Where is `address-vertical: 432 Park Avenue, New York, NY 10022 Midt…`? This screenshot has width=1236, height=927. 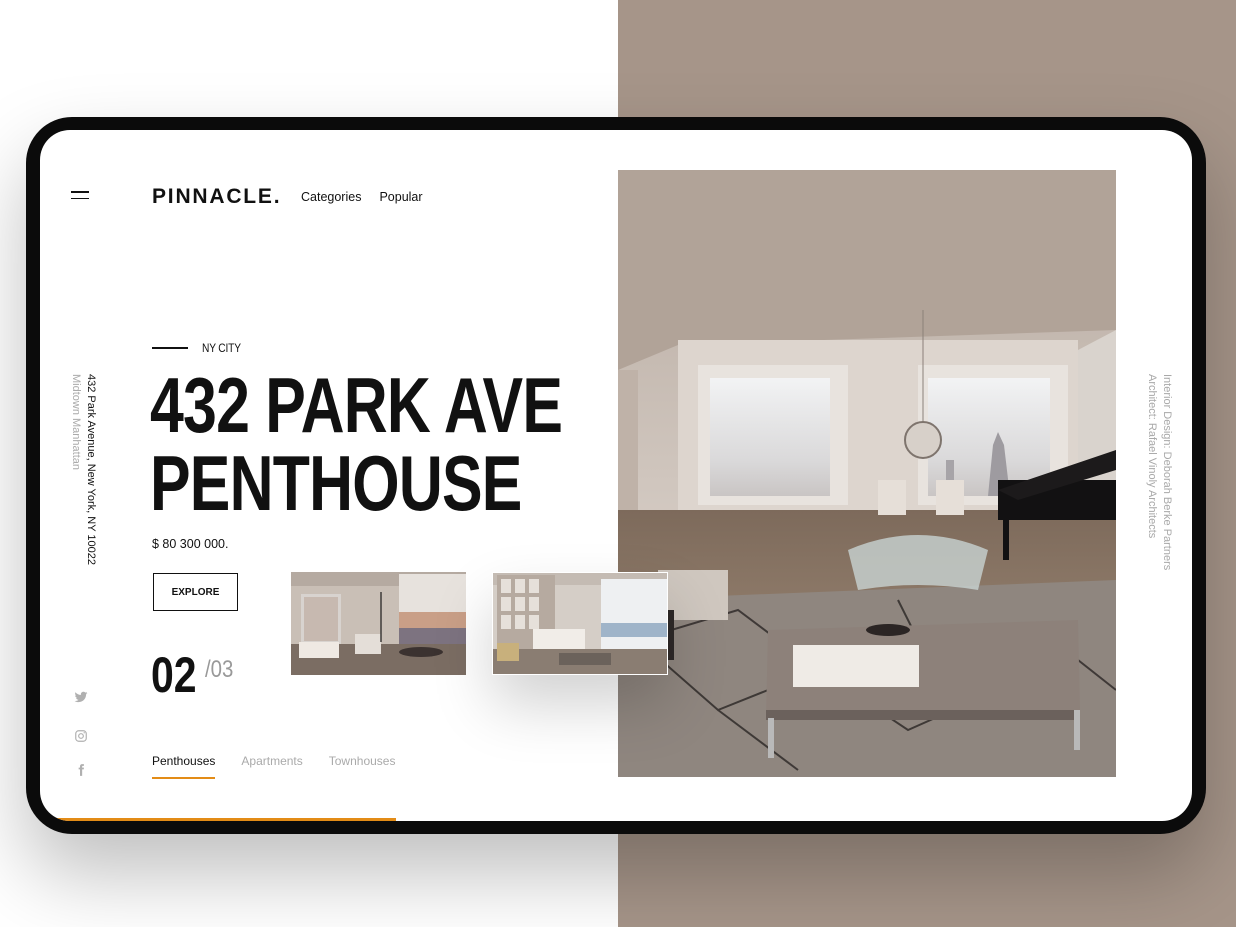
address-vertical: 432 Park Avenue, New York, NY 10022 Midt… is located at coordinates (83, 469).